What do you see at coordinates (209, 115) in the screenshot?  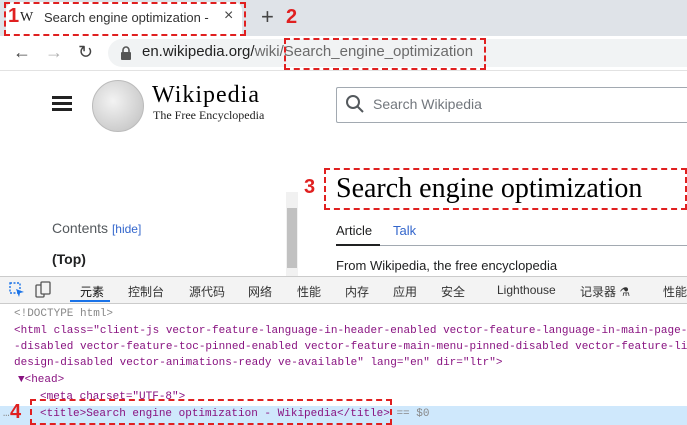 I see `wikipedia-tagline: The Free Encyclopedia` at bounding box center [209, 115].